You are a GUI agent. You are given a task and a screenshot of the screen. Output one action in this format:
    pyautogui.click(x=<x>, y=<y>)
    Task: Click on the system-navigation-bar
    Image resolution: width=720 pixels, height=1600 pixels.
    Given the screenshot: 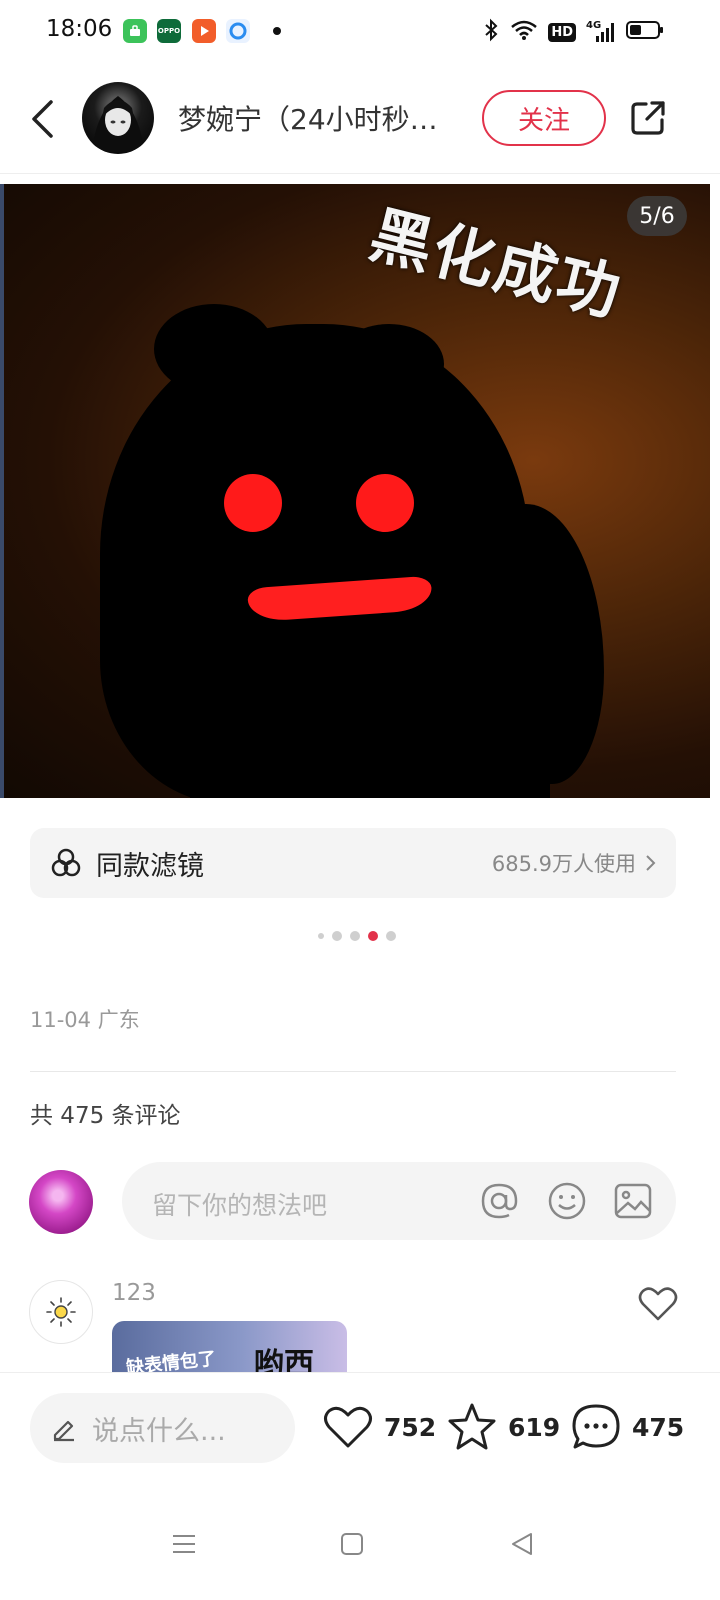 What is the action you would take?
    pyautogui.click(x=360, y=1542)
    